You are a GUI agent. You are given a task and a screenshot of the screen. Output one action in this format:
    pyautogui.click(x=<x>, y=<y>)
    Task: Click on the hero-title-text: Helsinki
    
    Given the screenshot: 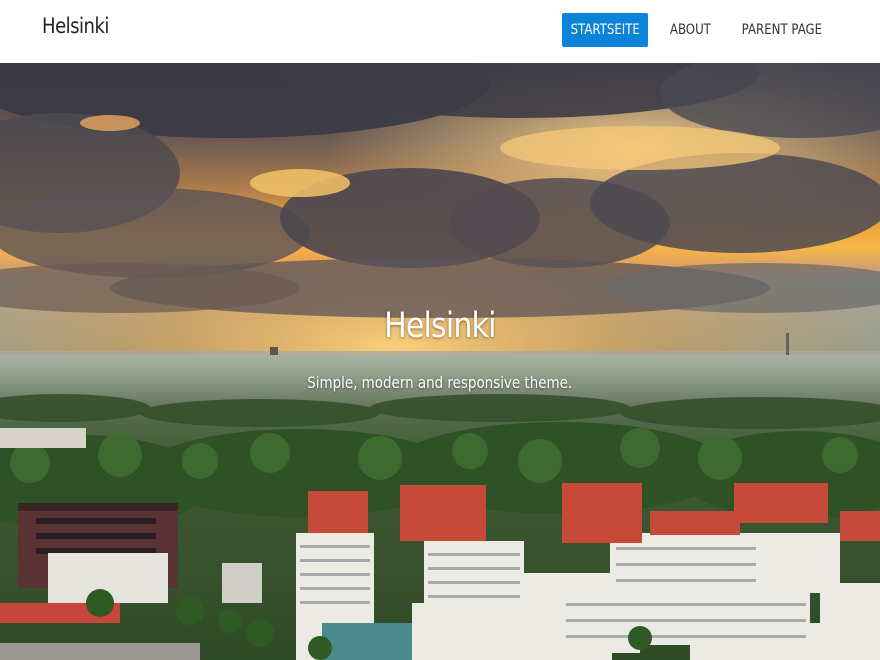 What is the action you would take?
    pyautogui.click(x=440, y=326)
    